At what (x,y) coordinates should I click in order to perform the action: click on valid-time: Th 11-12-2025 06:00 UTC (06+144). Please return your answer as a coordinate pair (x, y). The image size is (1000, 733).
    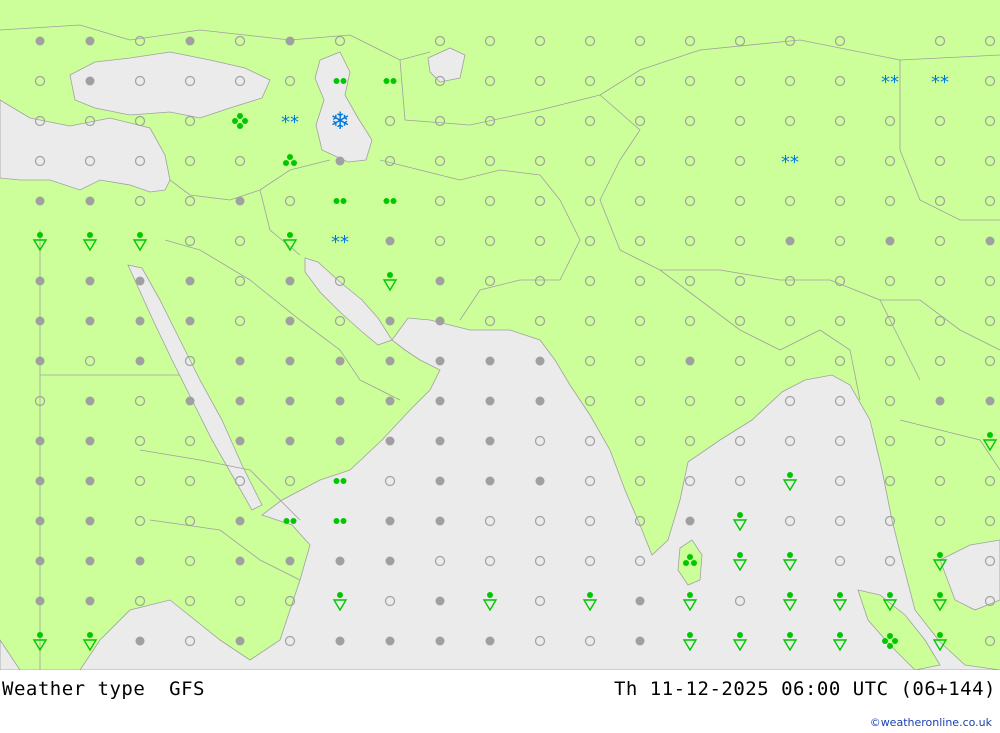
    Looking at the image, I should click on (804, 689).